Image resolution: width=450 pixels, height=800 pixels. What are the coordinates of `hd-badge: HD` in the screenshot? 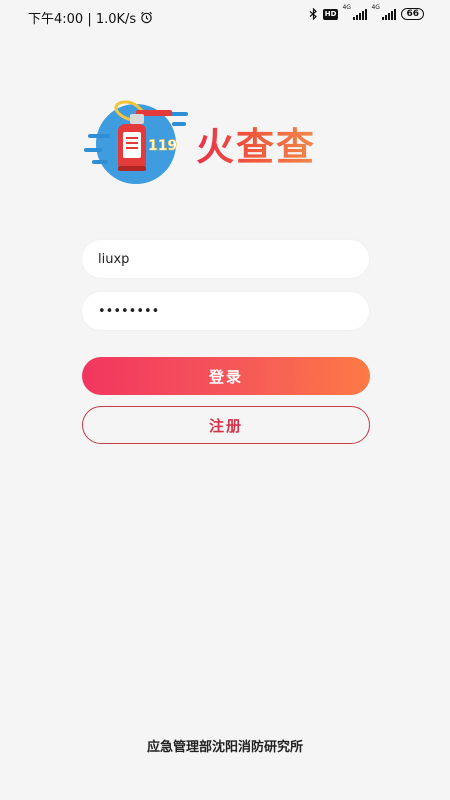 It's located at (330, 14).